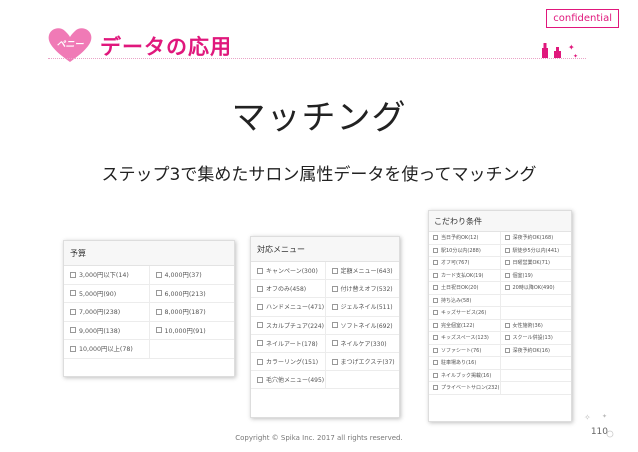  What do you see at coordinates (535, 238) in the screenshot?
I see `kodawari-option: 深夜予約OK(168)` at bounding box center [535, 238].